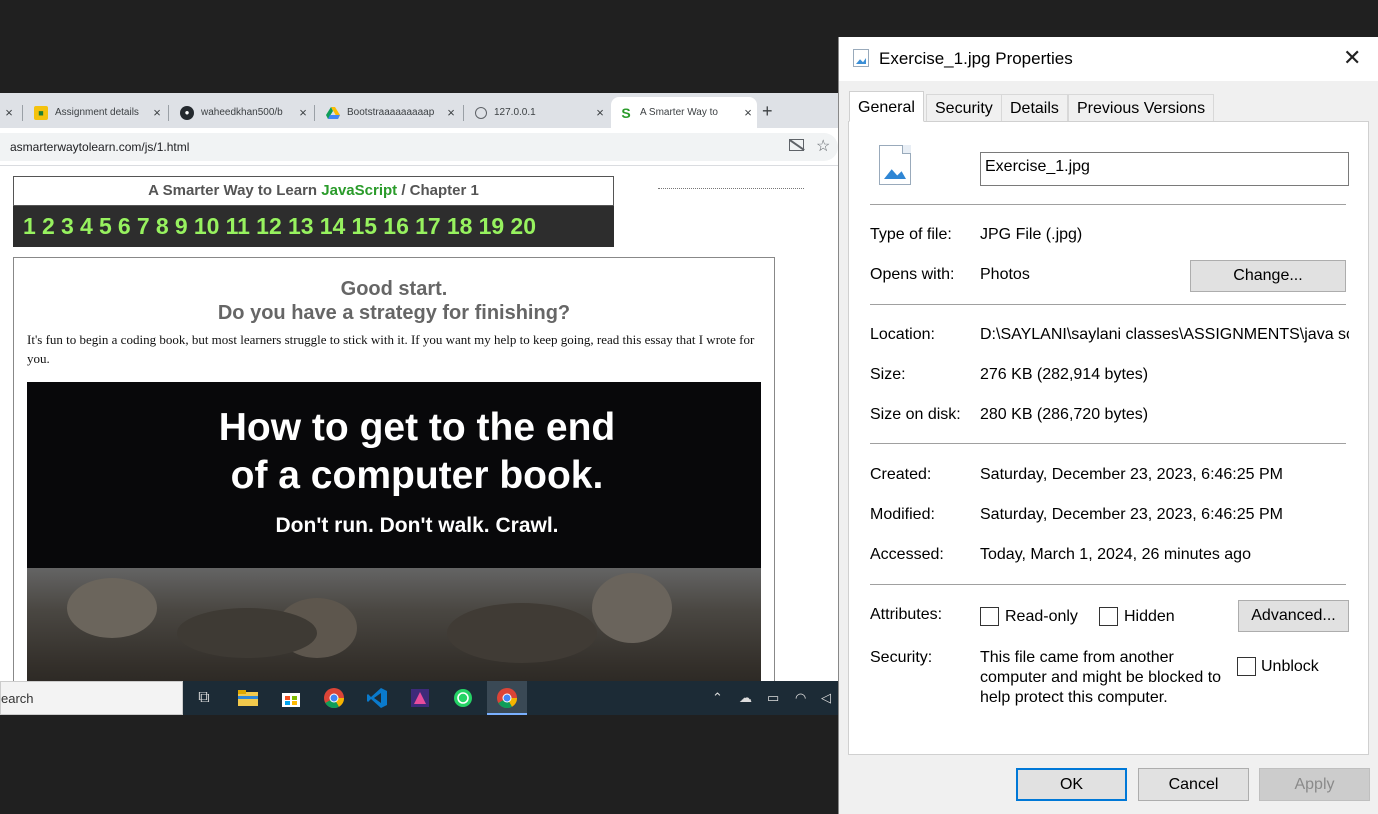 This screenshot has height=814, width=1378. Describe the element at coordinates (269, 226) in the screenshot. I see `chapter-link: 12` at that location.